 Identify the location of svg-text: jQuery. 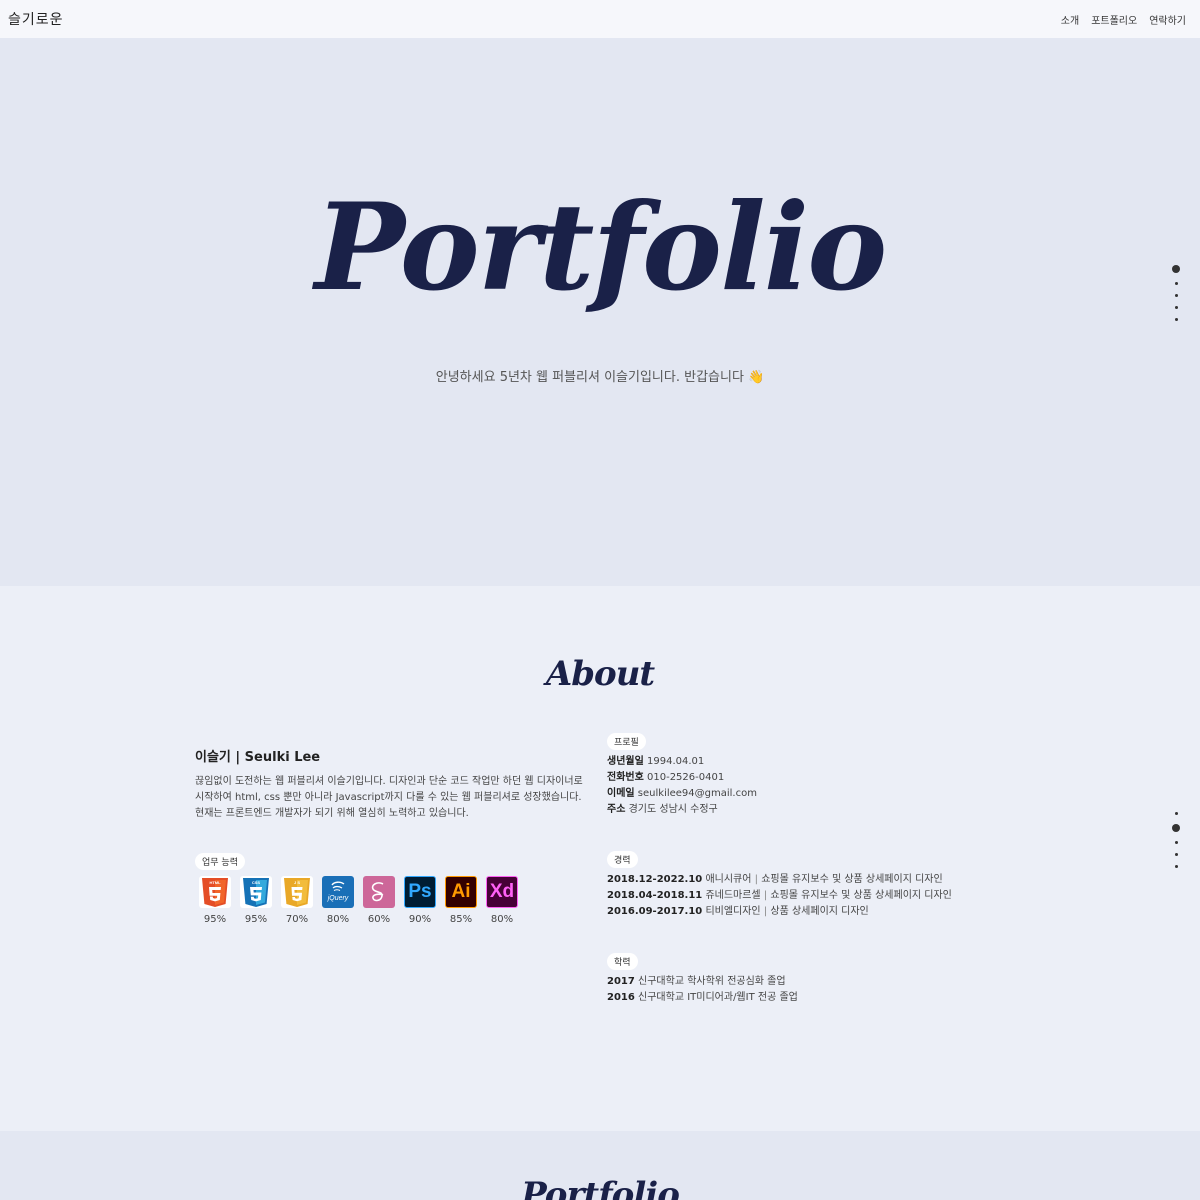
(338, 898).